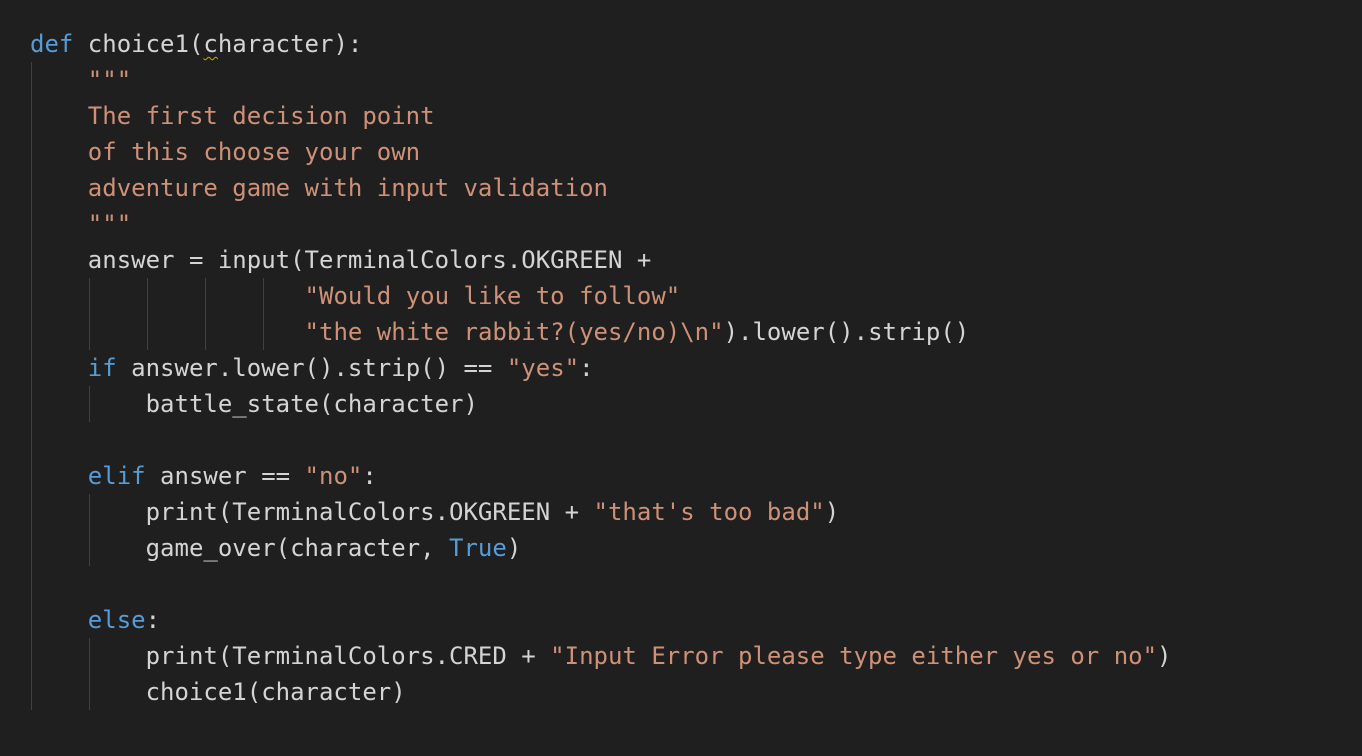 The width and height of the screenshot is (1362, 756). What do you see at coordinates (116, 476) in the screenshot?
I see `keyword-token: elif` at bounding box center [116, 476].